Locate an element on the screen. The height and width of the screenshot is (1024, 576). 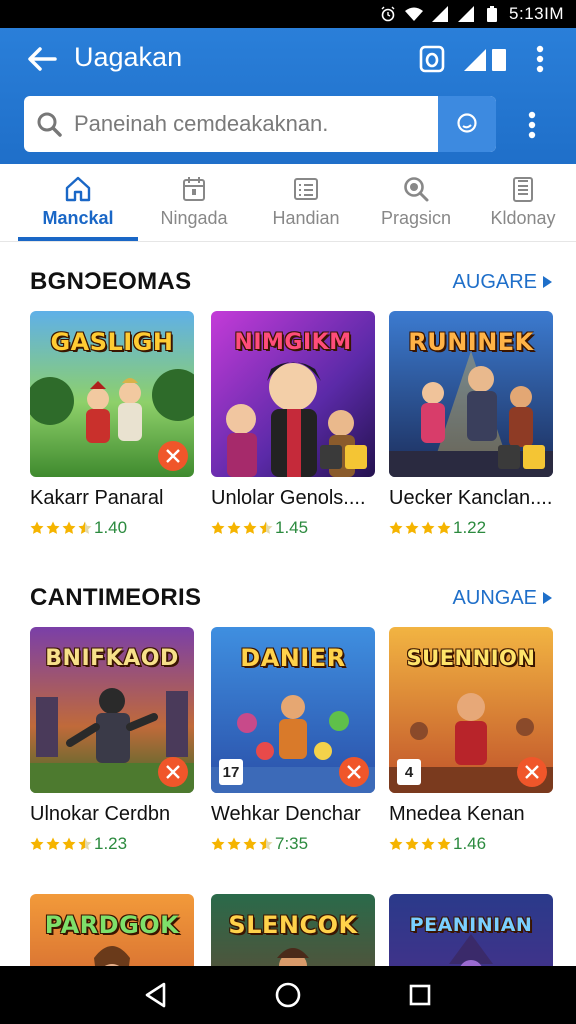
search-submit-button is located at coordinates (467, 124).